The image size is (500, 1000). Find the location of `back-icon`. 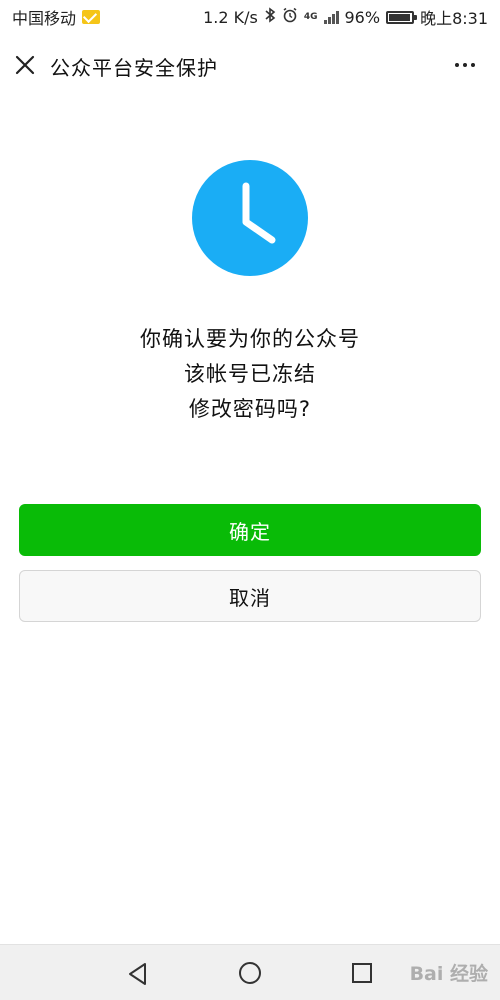

back-icon is located at coordinates (138, 974).